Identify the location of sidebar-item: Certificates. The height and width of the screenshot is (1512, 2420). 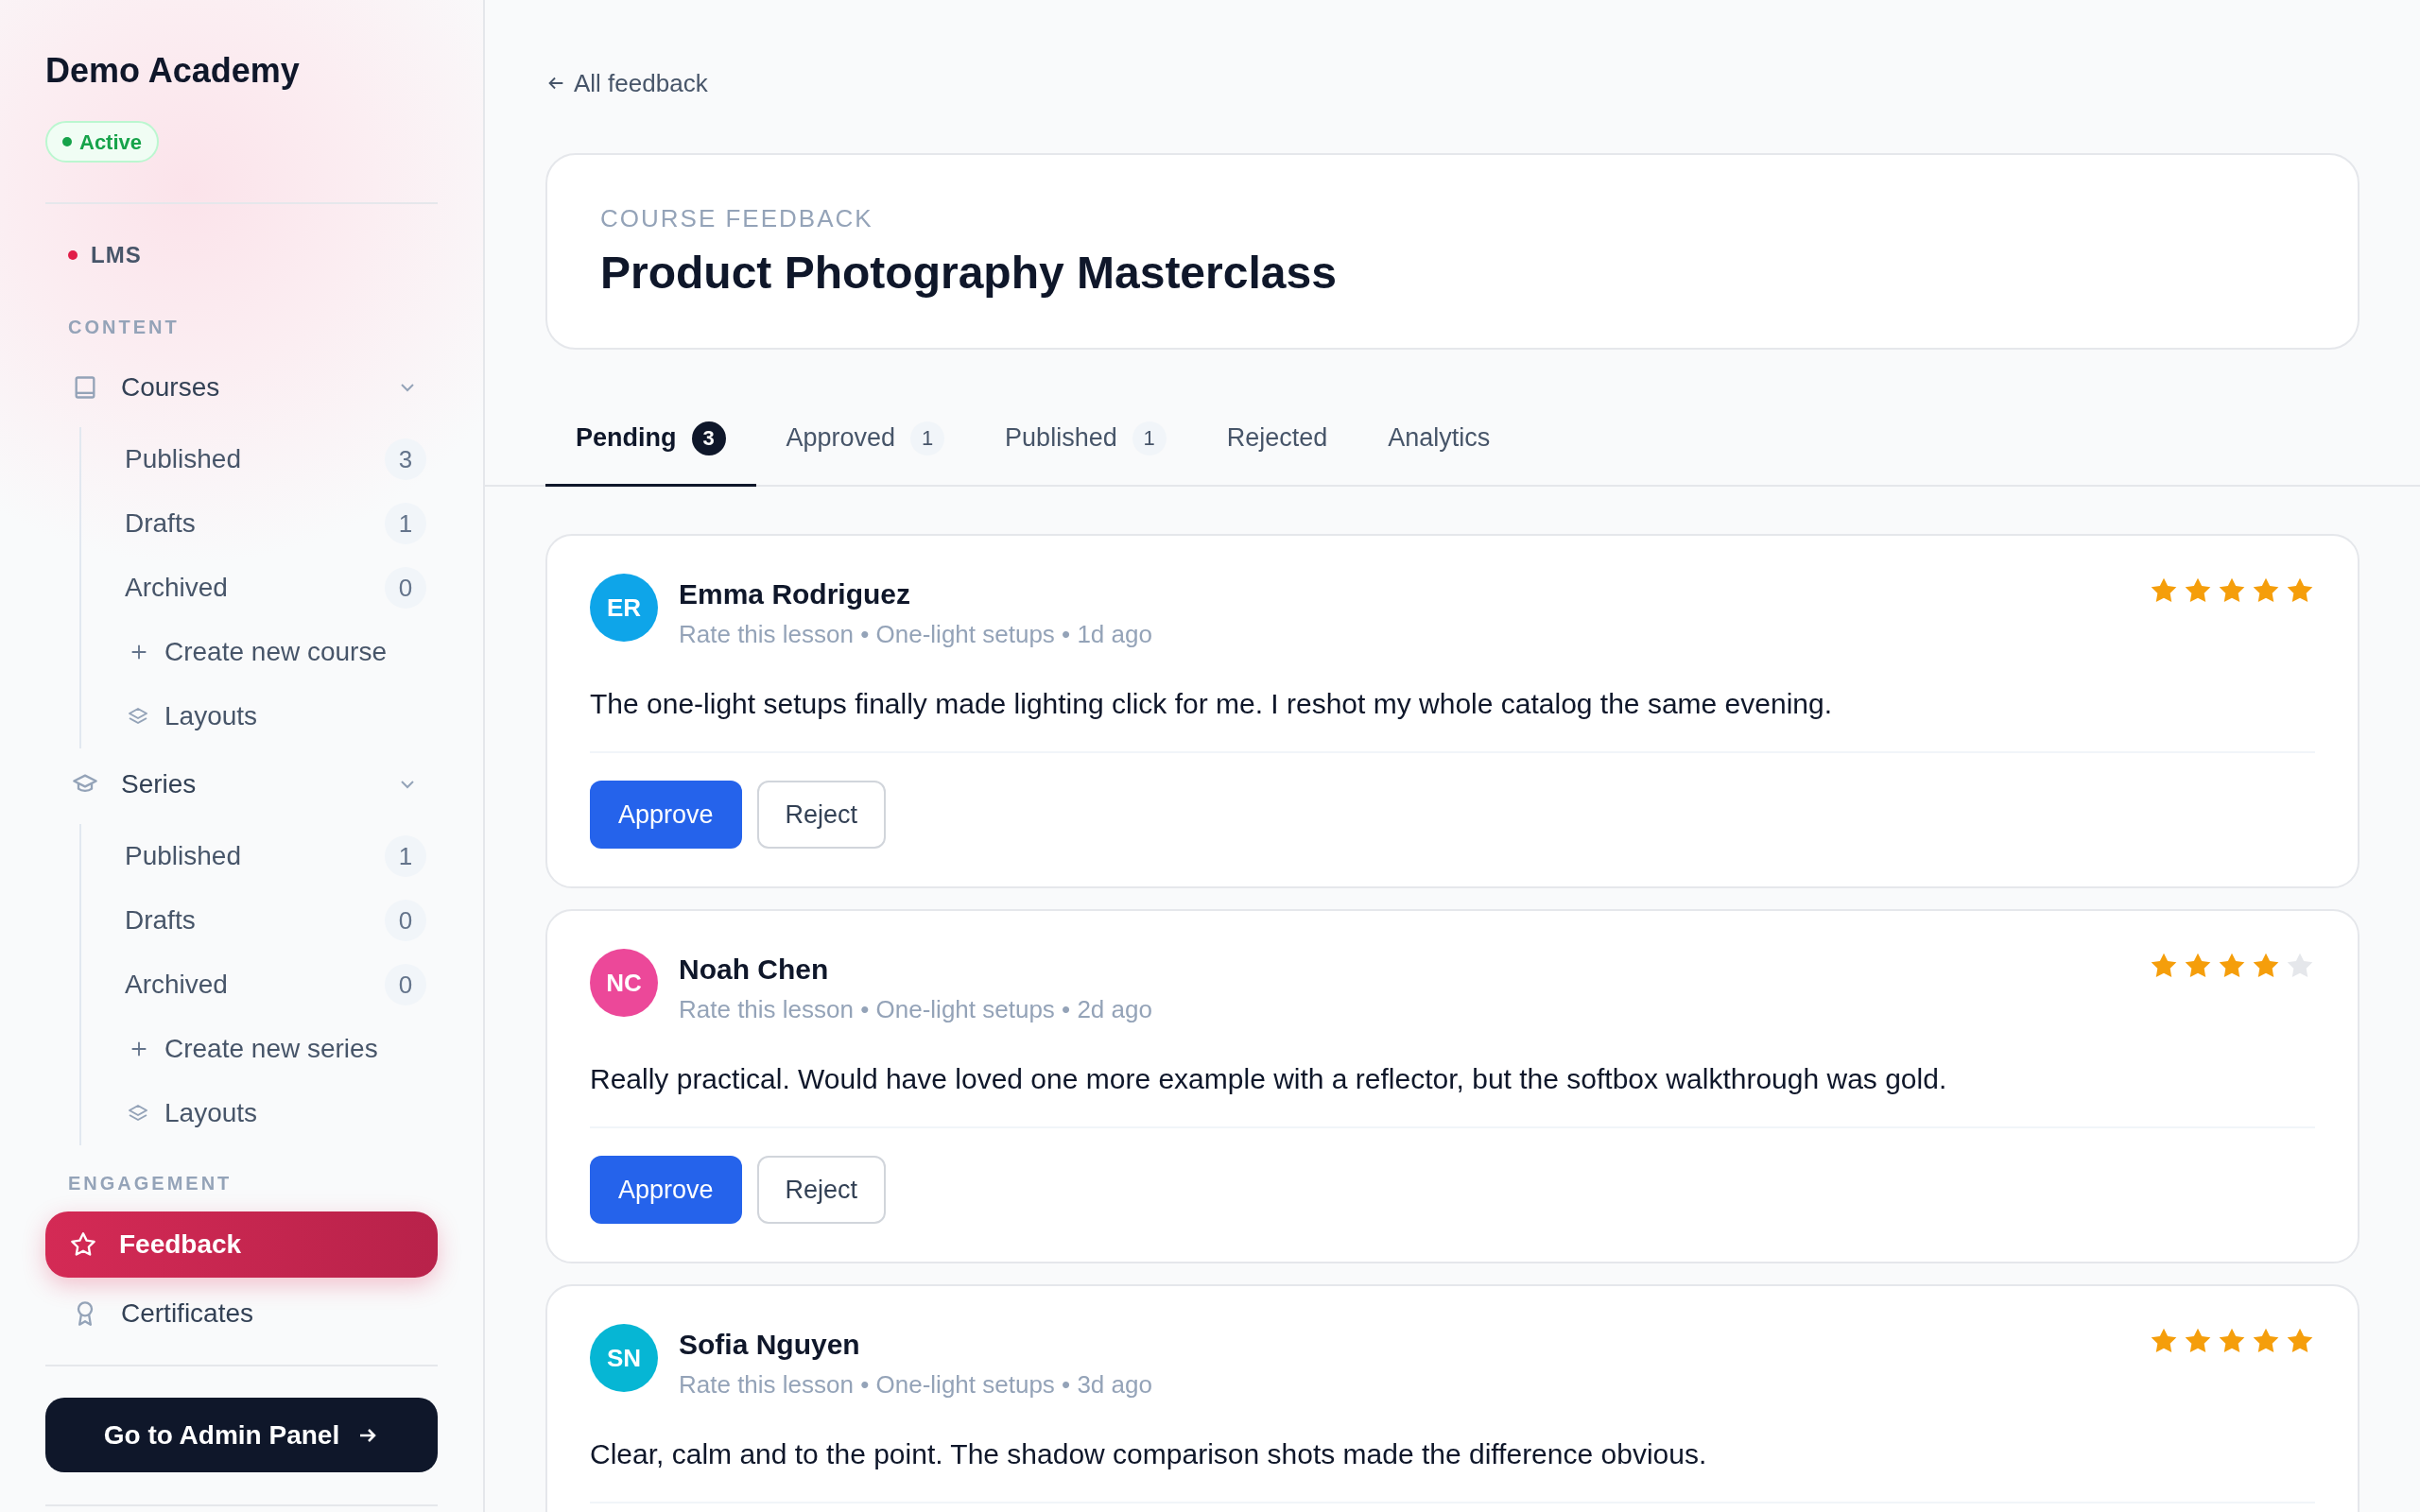
(242, 1313).